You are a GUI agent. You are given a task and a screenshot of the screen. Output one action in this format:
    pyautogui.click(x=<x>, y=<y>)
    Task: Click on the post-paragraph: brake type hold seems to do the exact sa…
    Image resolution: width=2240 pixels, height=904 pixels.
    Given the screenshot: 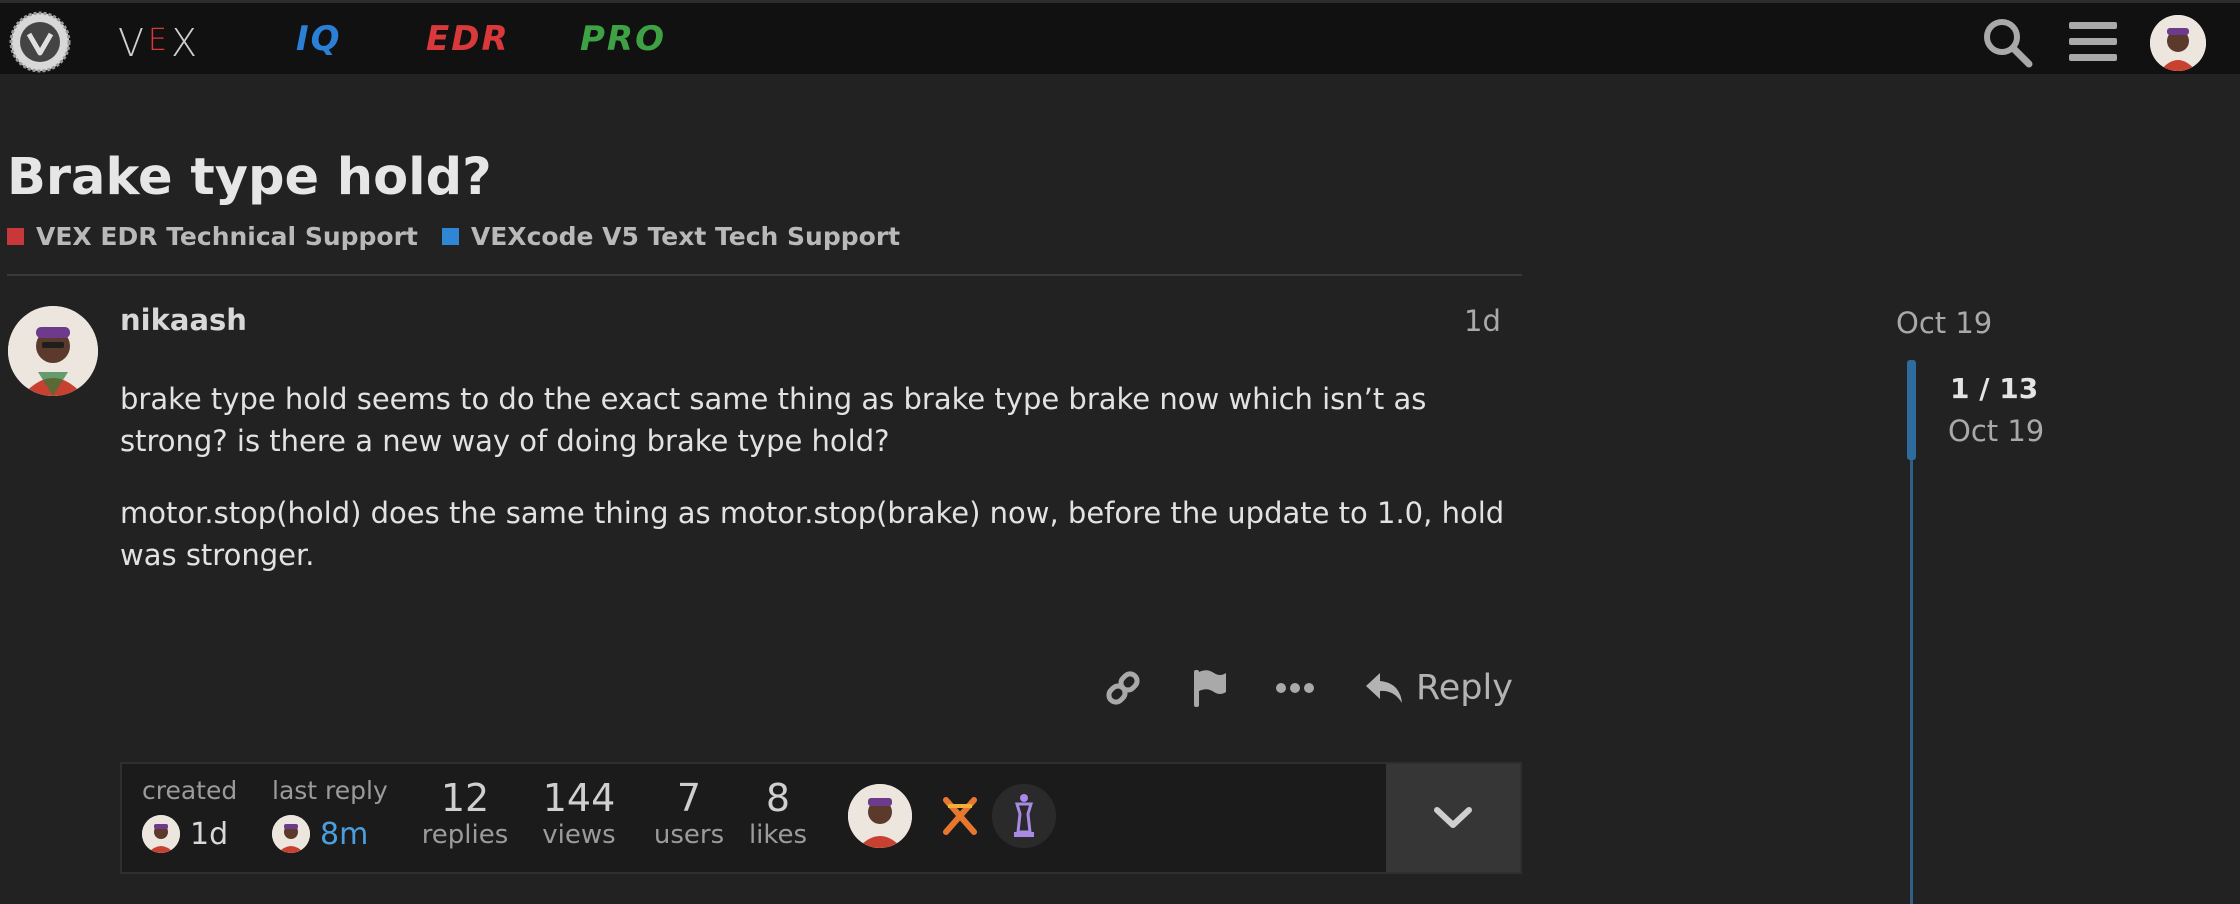 What is the action you would take?
    pyautogui.click(x=773, y=420)
    